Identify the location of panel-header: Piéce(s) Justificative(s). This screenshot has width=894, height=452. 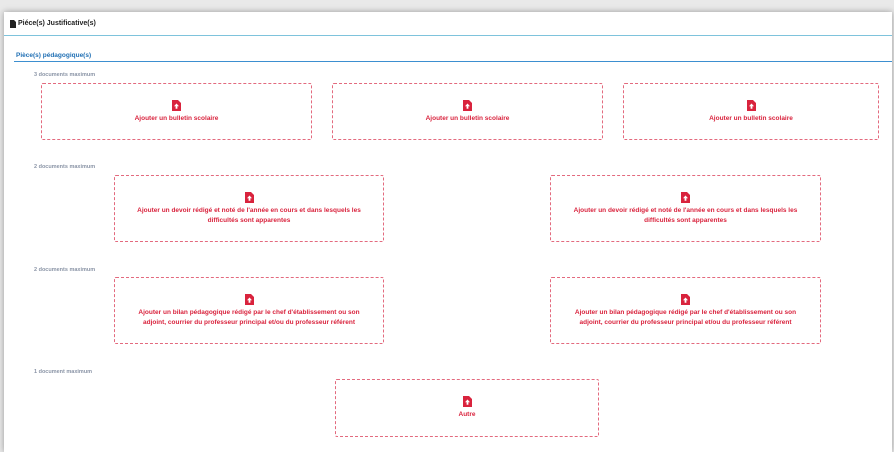
(448, 24).